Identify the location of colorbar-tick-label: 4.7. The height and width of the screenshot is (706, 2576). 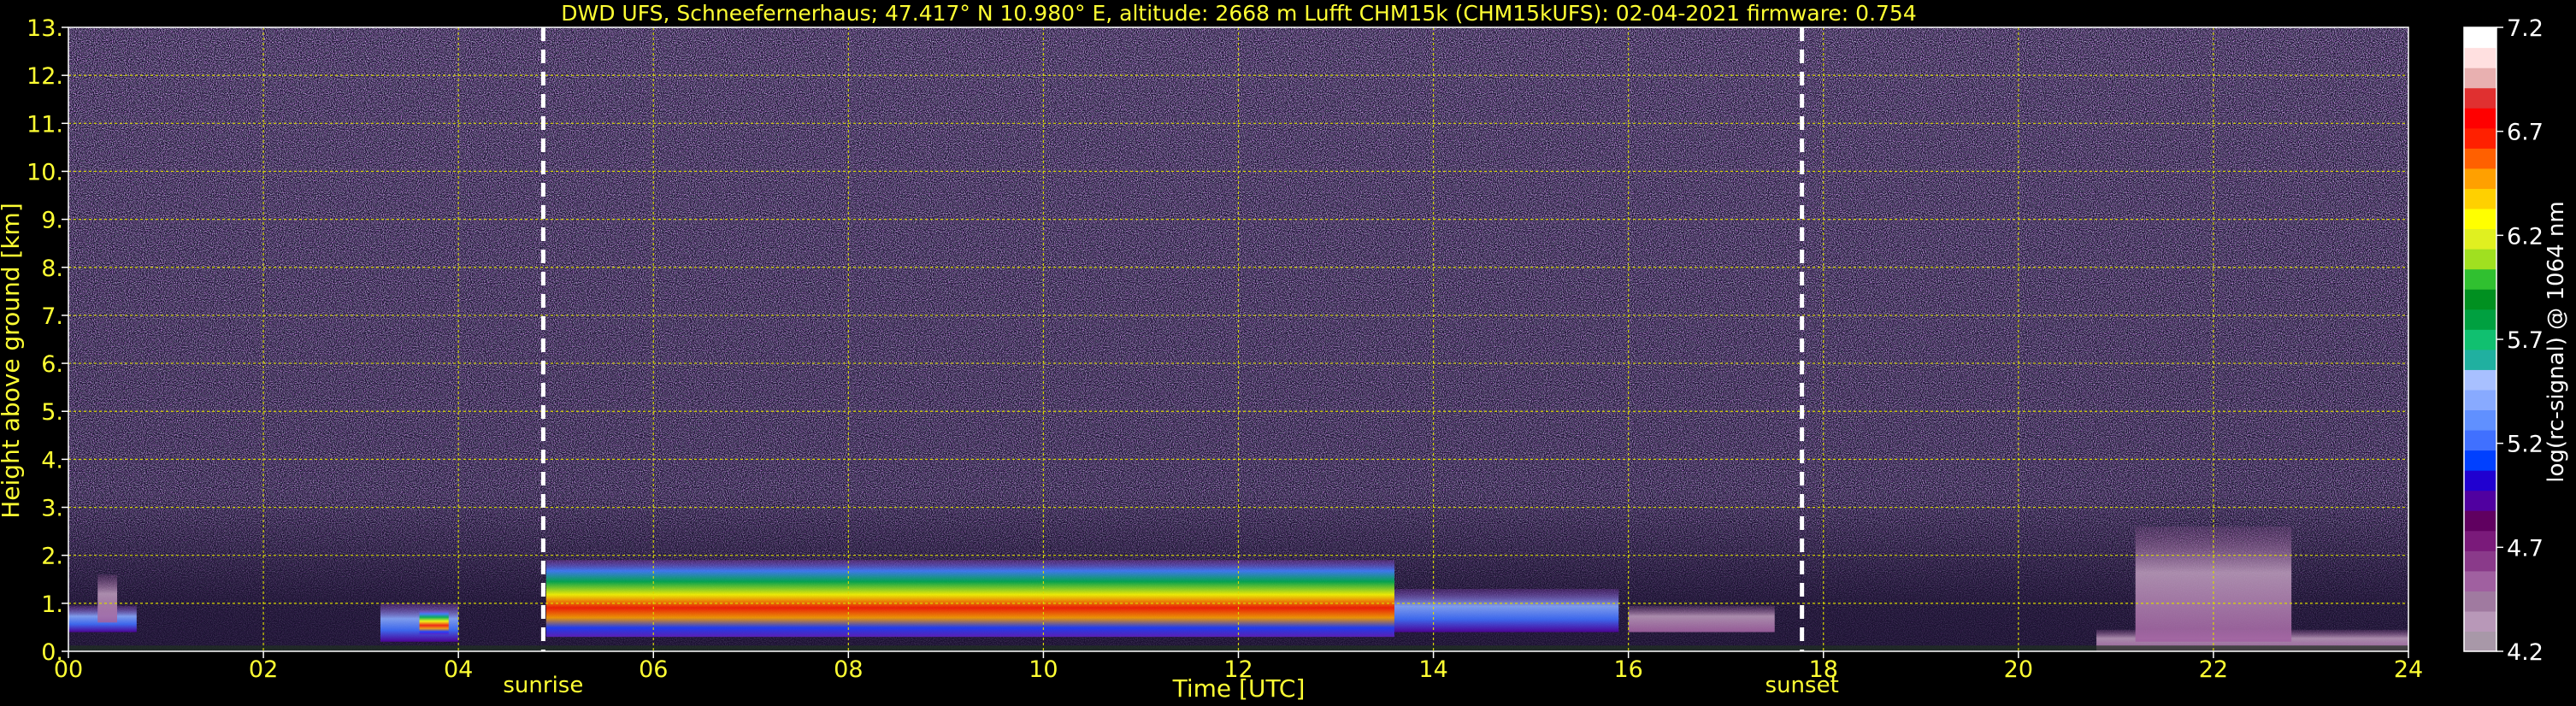
(2525, 548).